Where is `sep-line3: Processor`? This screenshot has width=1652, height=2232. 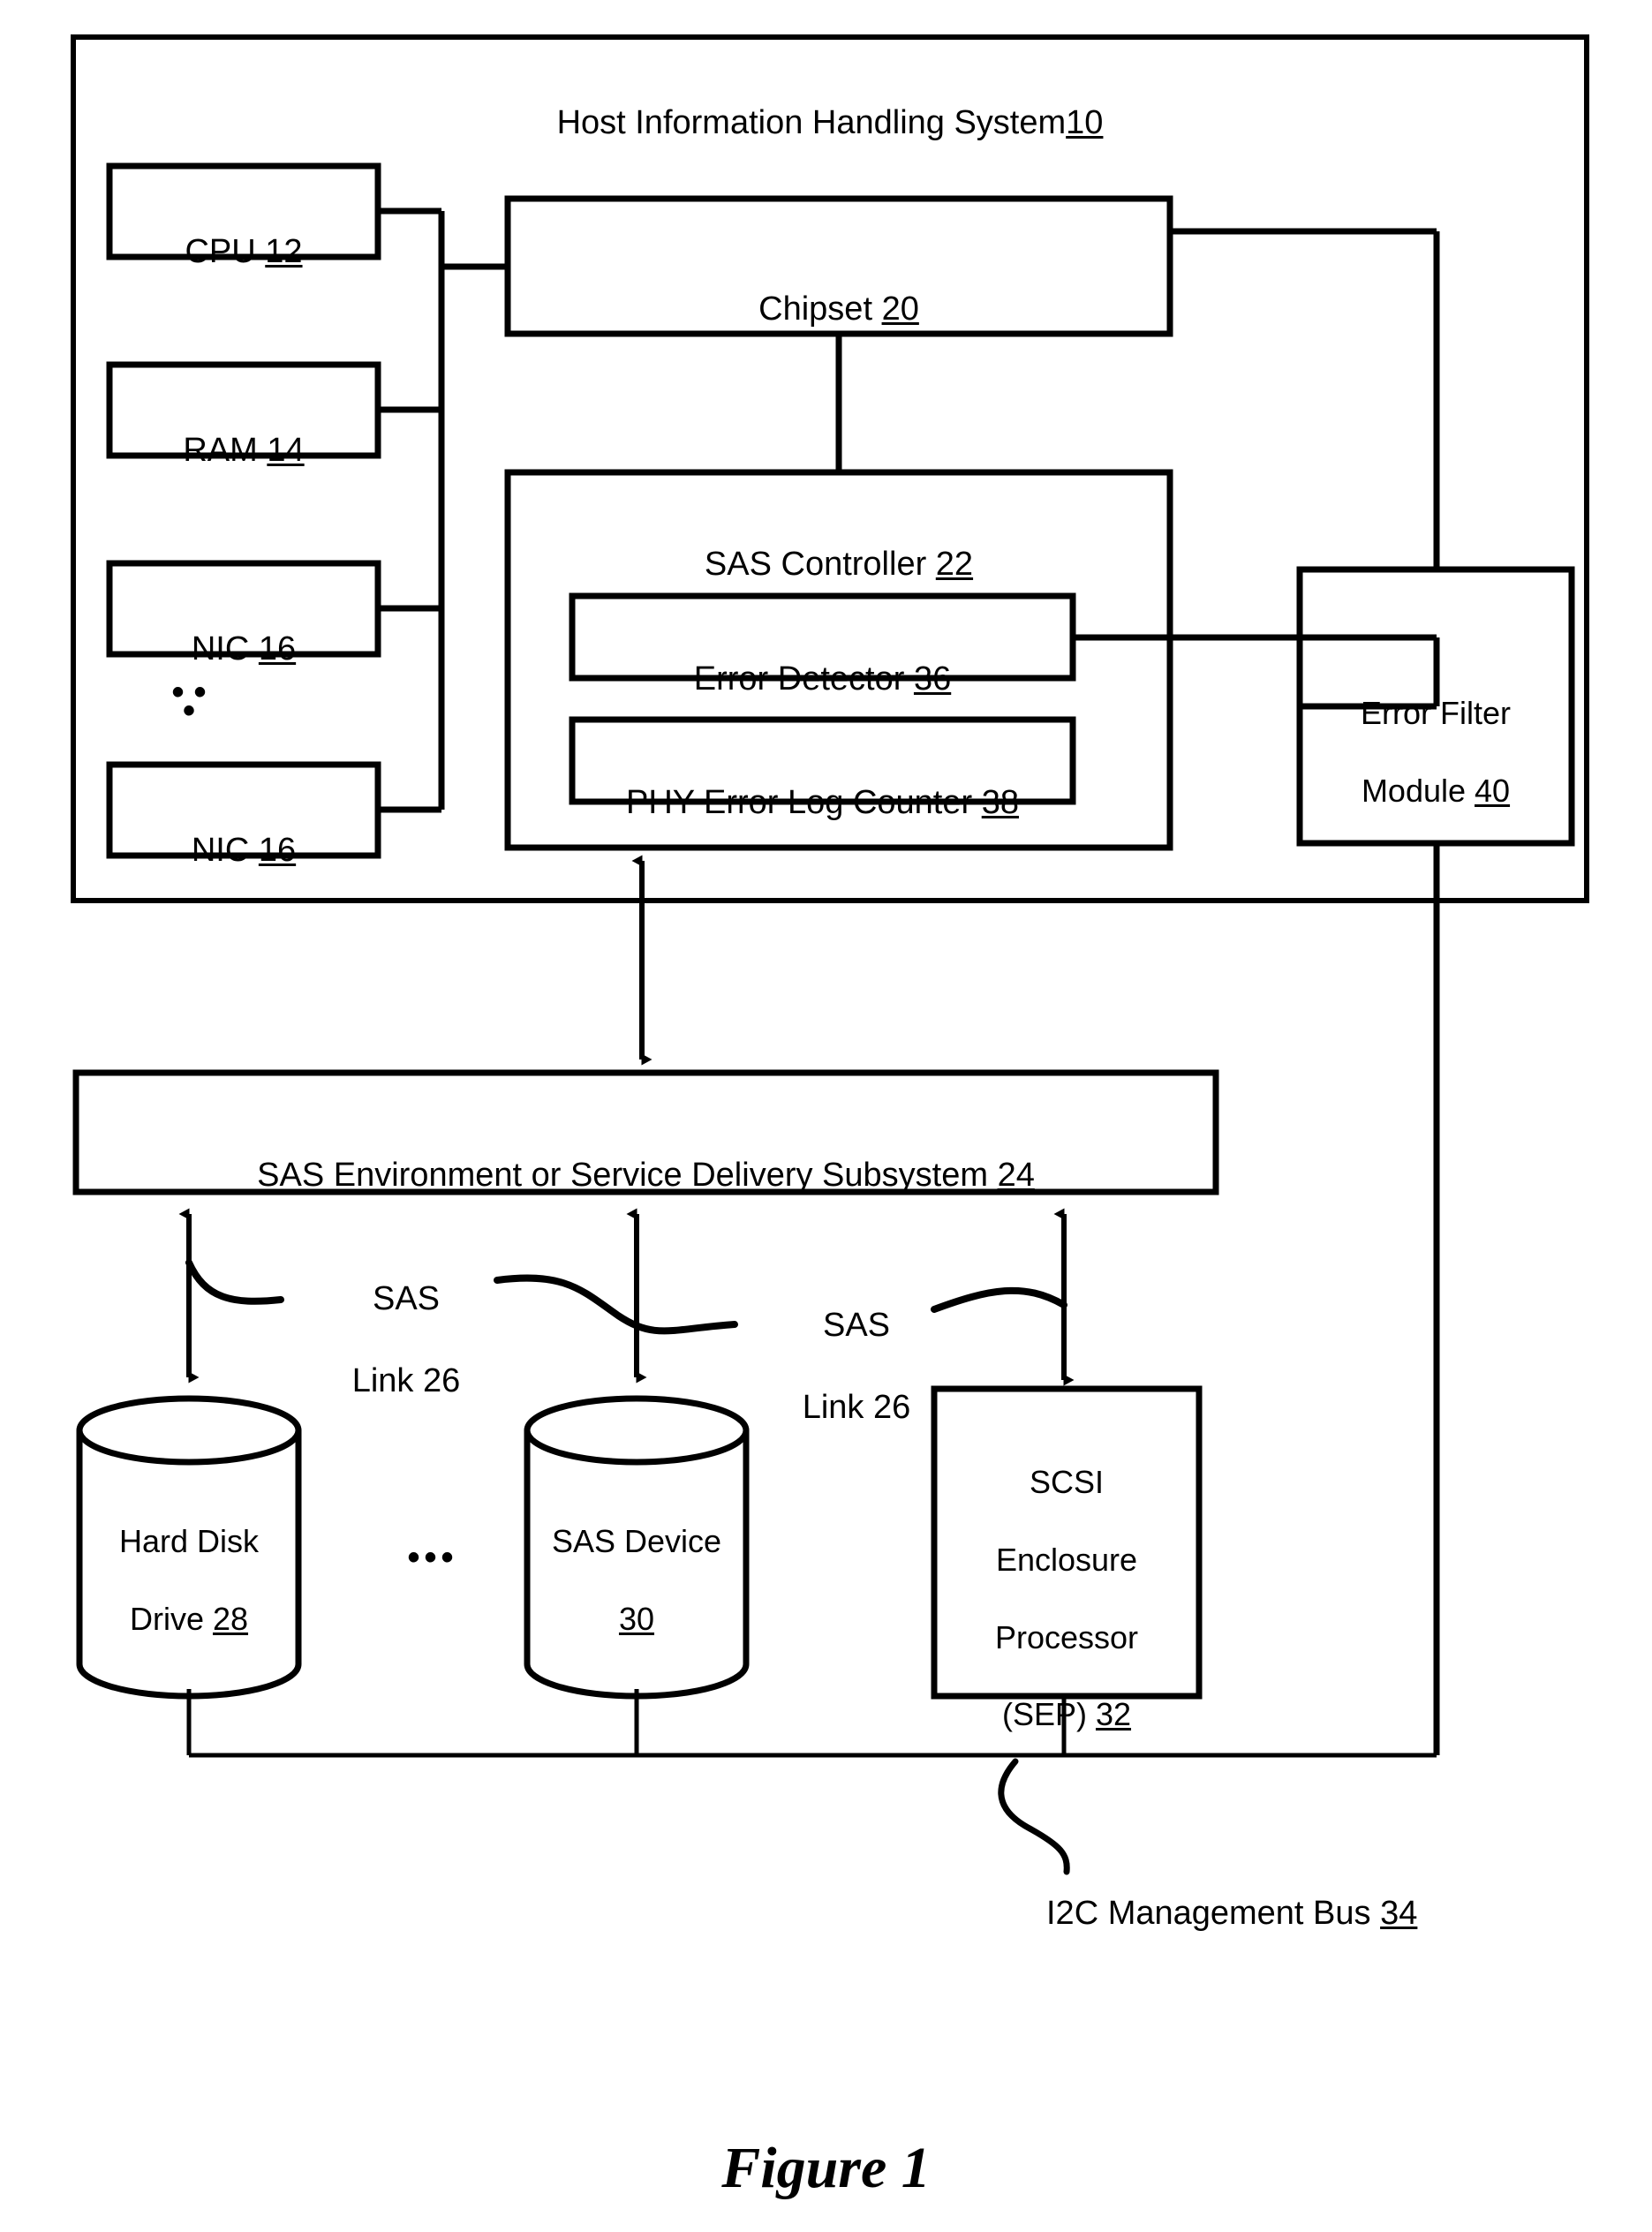
sep-line3: Processor is located at coordinates (1066, 1636).